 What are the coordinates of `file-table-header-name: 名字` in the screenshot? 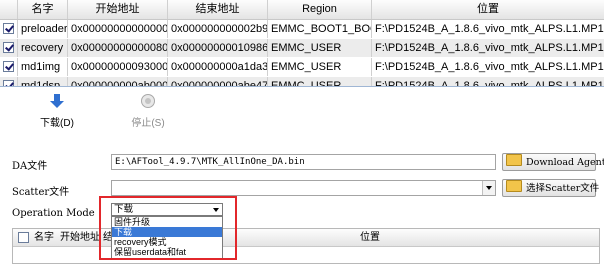 It's located at (44, 237).